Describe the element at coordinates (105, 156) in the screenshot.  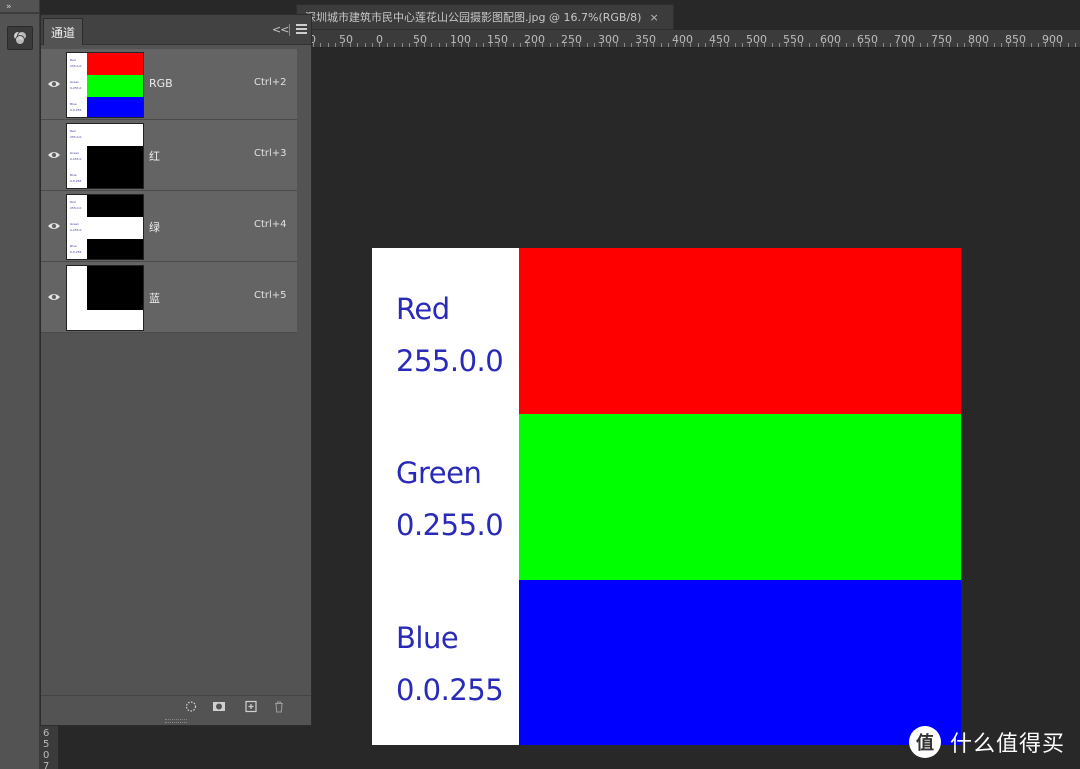
I see `channel-thumbnail-red: Red 255.0.0 Green 0.255.0 Blue 0.0.255` at that location.